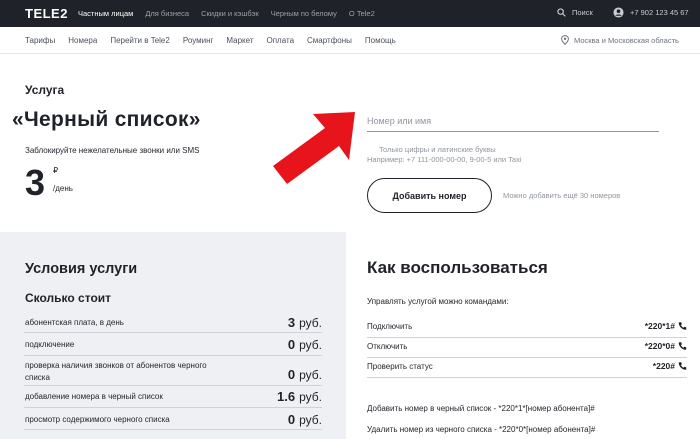 This screenshot has width=700, height=439. I want to click on pricing-row: подключение 0 руб., so click(173, 344).